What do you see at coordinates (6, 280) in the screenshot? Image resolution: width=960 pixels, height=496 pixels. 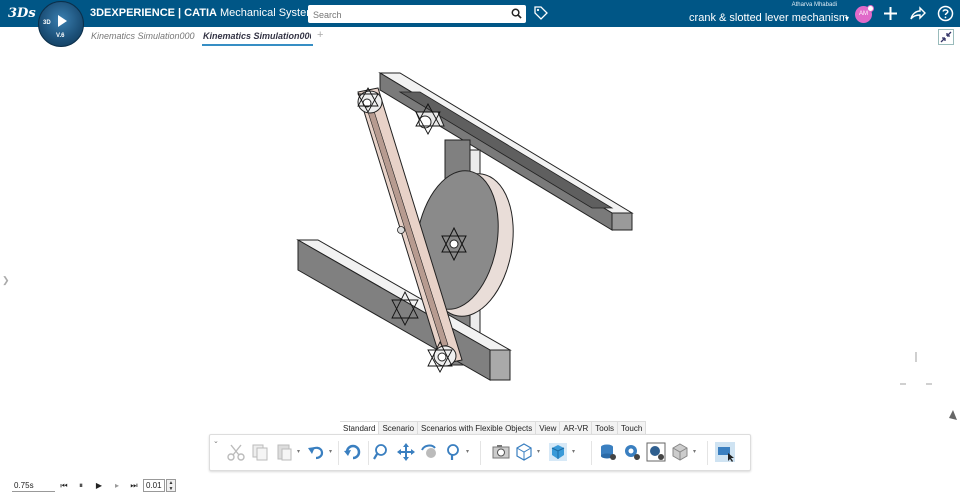 I see `left-panel-toggle-icon: ❯` at bounding box center [6, 280].